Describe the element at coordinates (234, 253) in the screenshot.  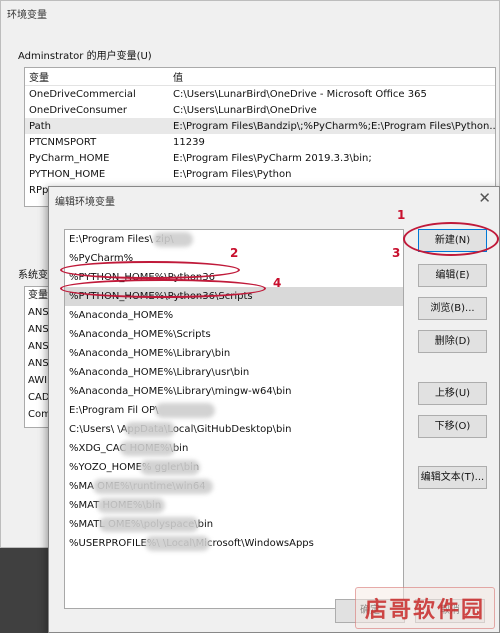
I see `annotation-number-2: 2` at that location.